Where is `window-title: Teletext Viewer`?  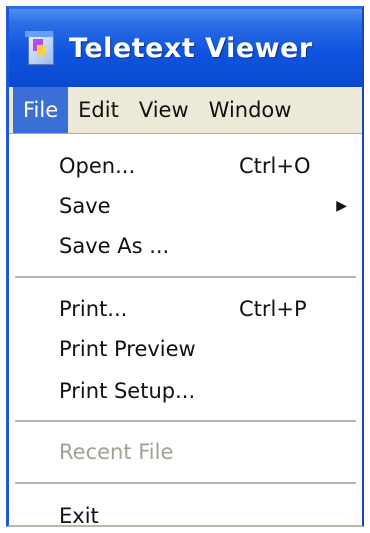
window-title: Teletext Viewer is located at coordinates (191, 48).